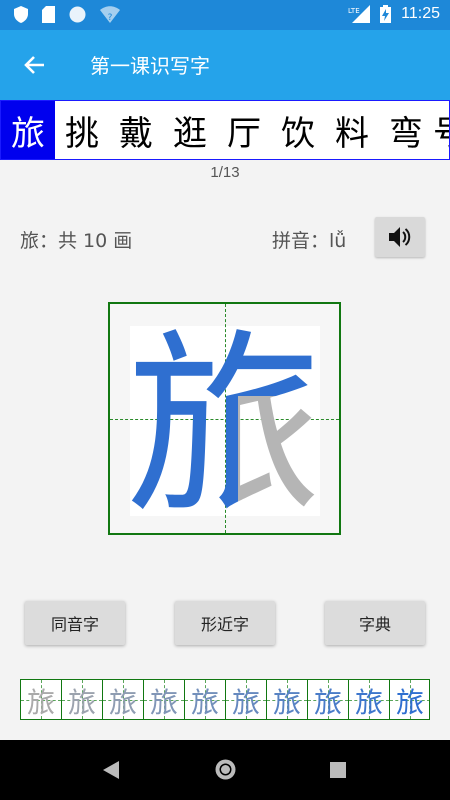 This screenshot has width=450, height=800. I want to click on app-bar: 第一课识写字, so click(225, 65).